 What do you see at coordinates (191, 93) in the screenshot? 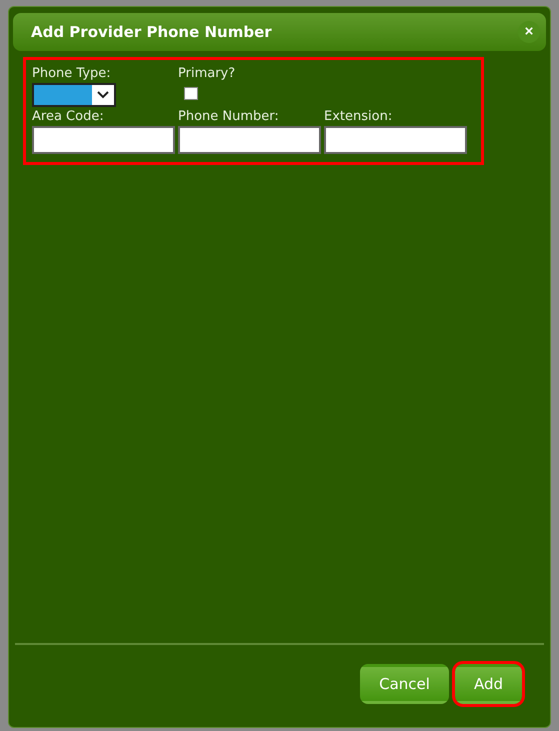
I see `primary-checkbox` at bounding box center [191, 93].